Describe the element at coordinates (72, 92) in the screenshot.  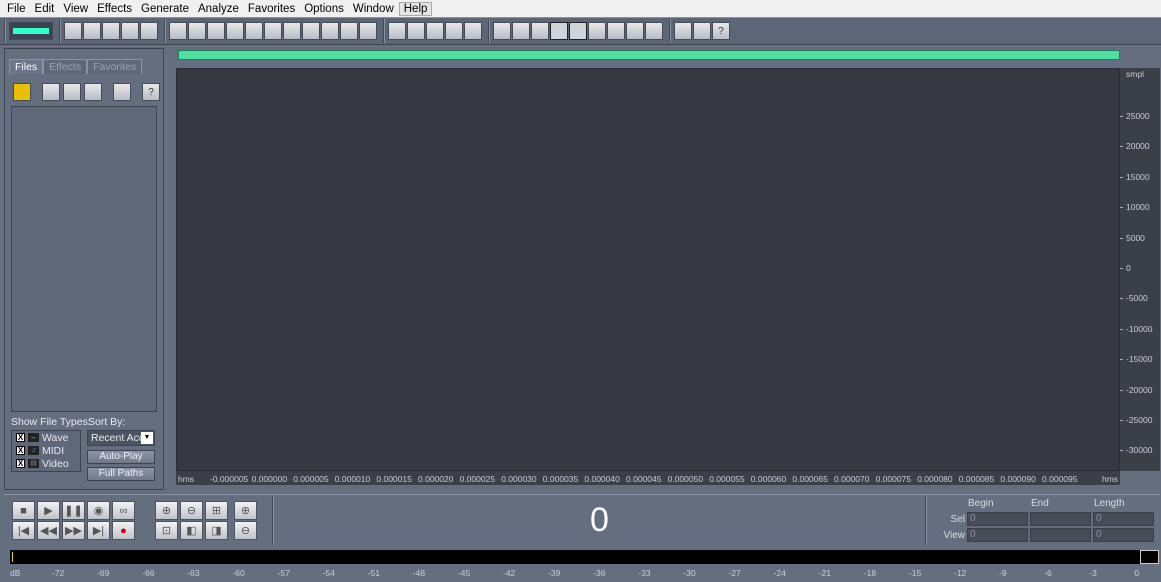
I see `close-button` at that location.